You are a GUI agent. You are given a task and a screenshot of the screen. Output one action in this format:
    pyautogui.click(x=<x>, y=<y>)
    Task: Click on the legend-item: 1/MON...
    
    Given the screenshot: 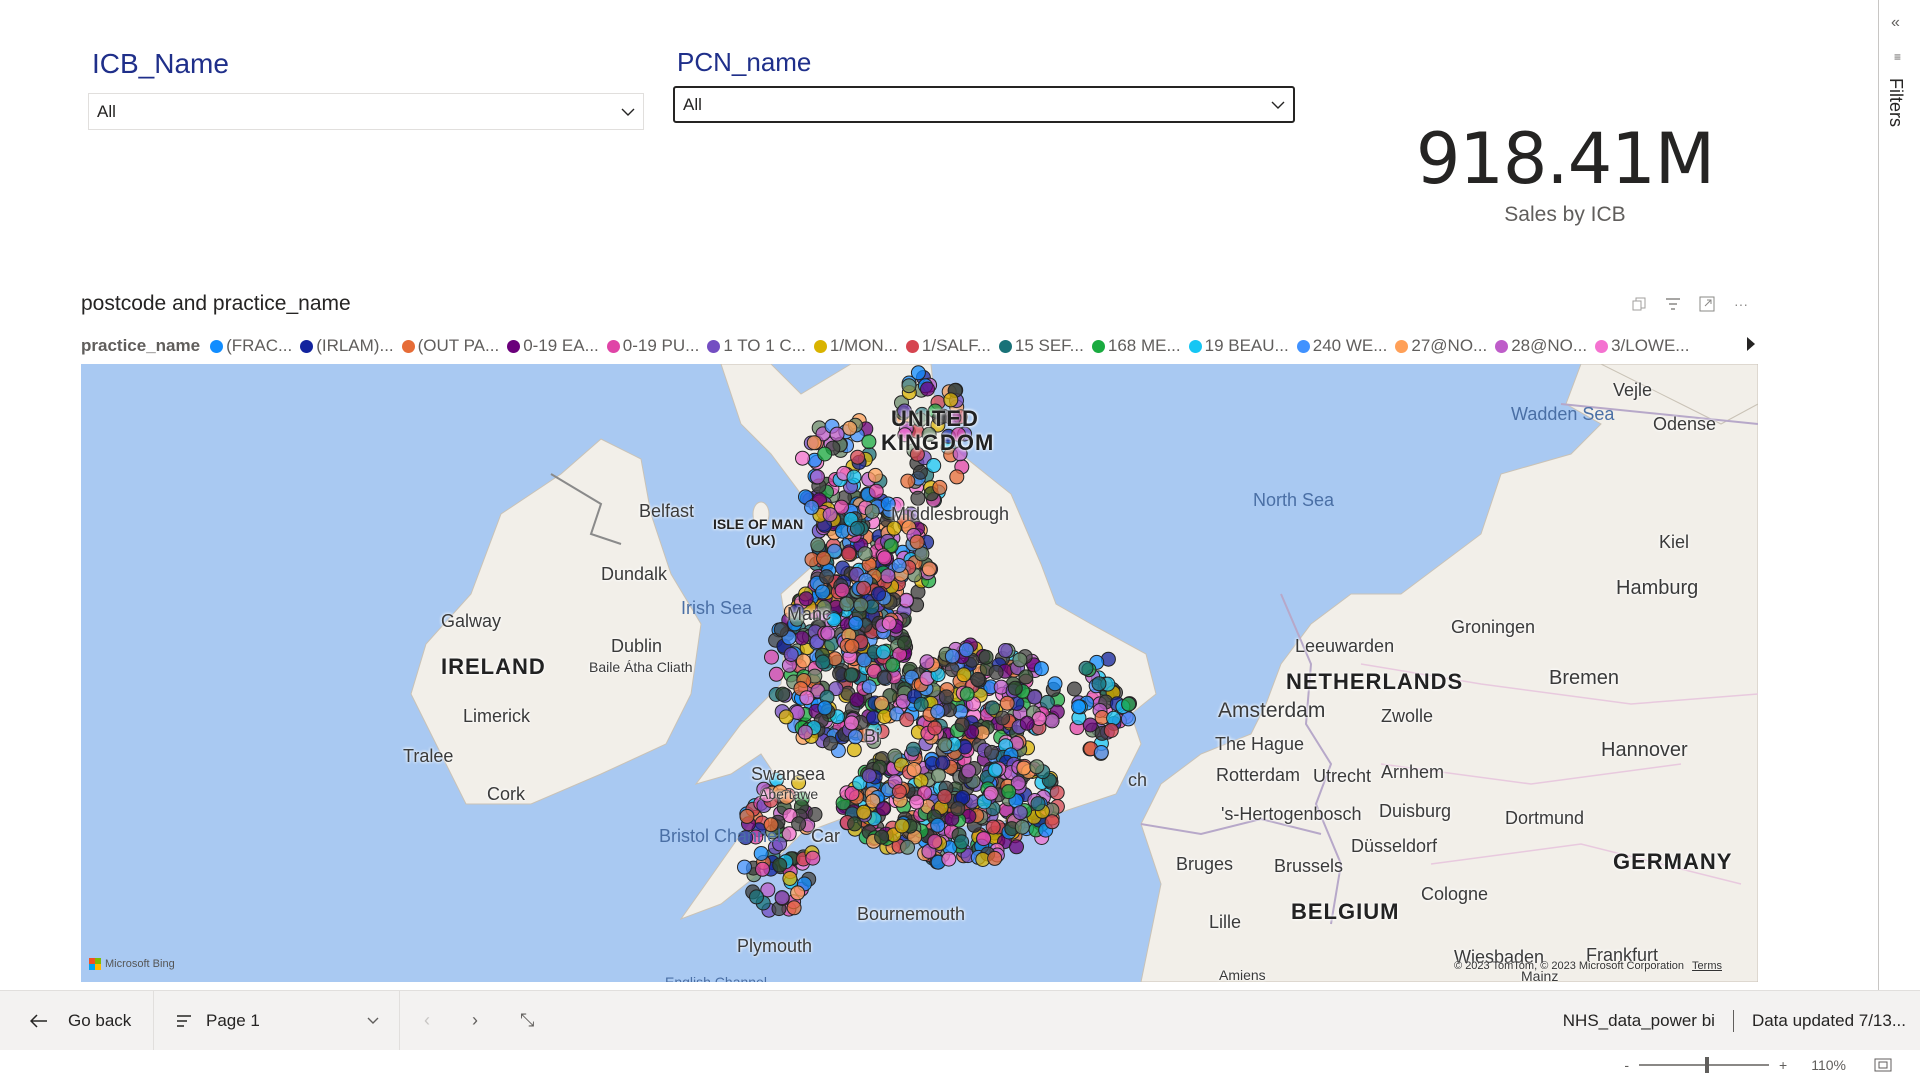 What is the action you would take?
    pyautogui.click(x=855, y=346)
    